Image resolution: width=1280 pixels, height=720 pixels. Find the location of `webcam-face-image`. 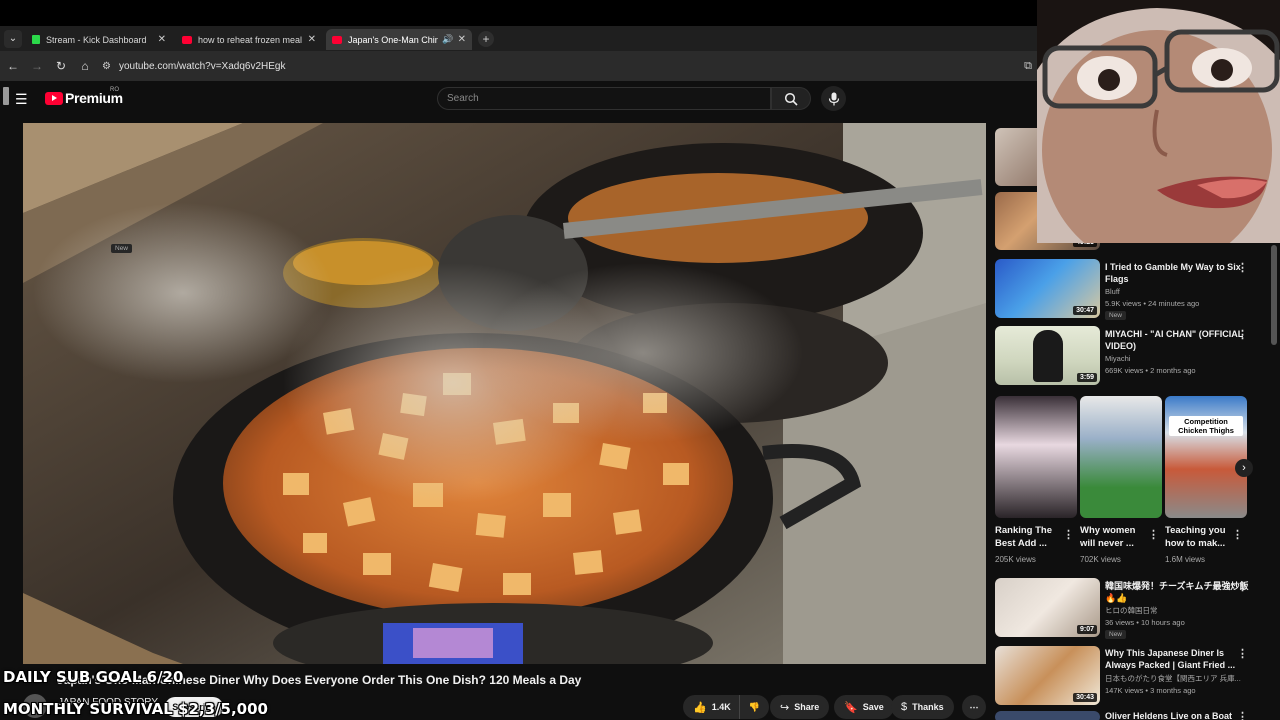

webcam-face-image is located at coordinates (1158, 121).